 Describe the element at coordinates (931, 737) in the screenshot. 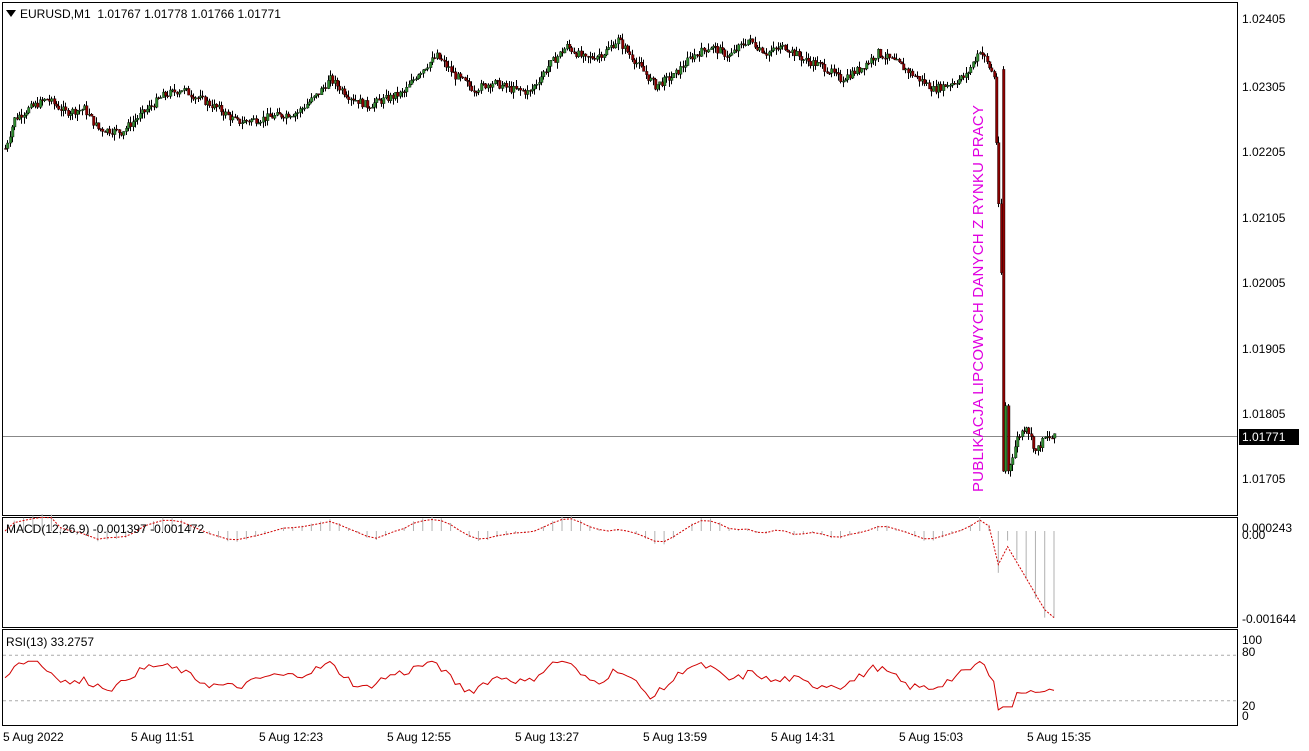

I see `time-label: 5 Aug 15:03` at that location.